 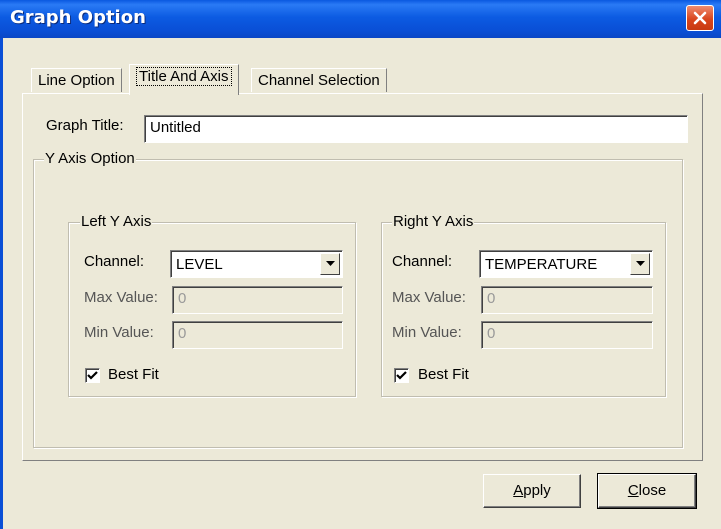 What do you see at coordinates (422, 261) in the screenshot?
I see `right-channel-label: Channel:` at bounding box center [422, 261].